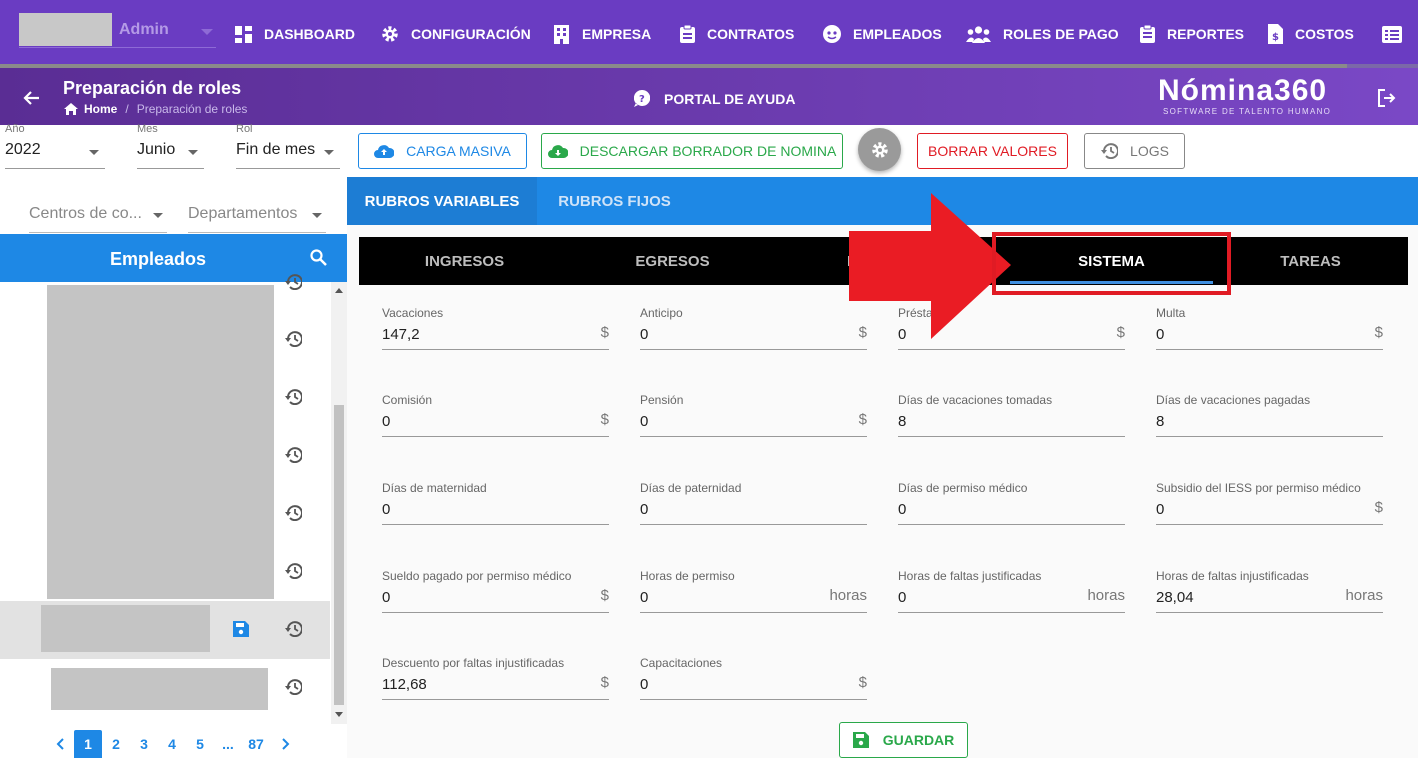 The width and height of the screenshot is (1418, 758). Describe the element at coordinates (753, 503) in the screenshot. I see `field-dias-paternidad: Días de paternidad 0` at that location.